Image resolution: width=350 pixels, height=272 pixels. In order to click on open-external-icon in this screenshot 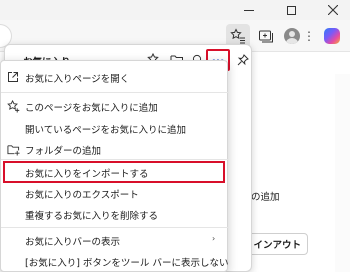, I will do `click(13, 77)`.